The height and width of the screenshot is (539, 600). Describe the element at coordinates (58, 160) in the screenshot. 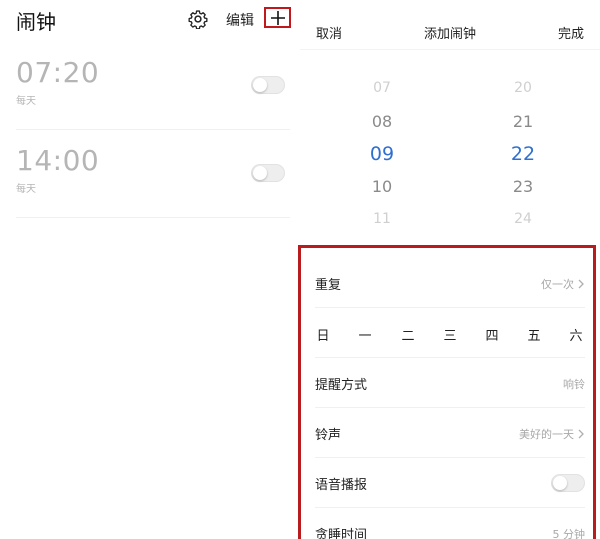

I see `alarm-time: 14:00` at that location.